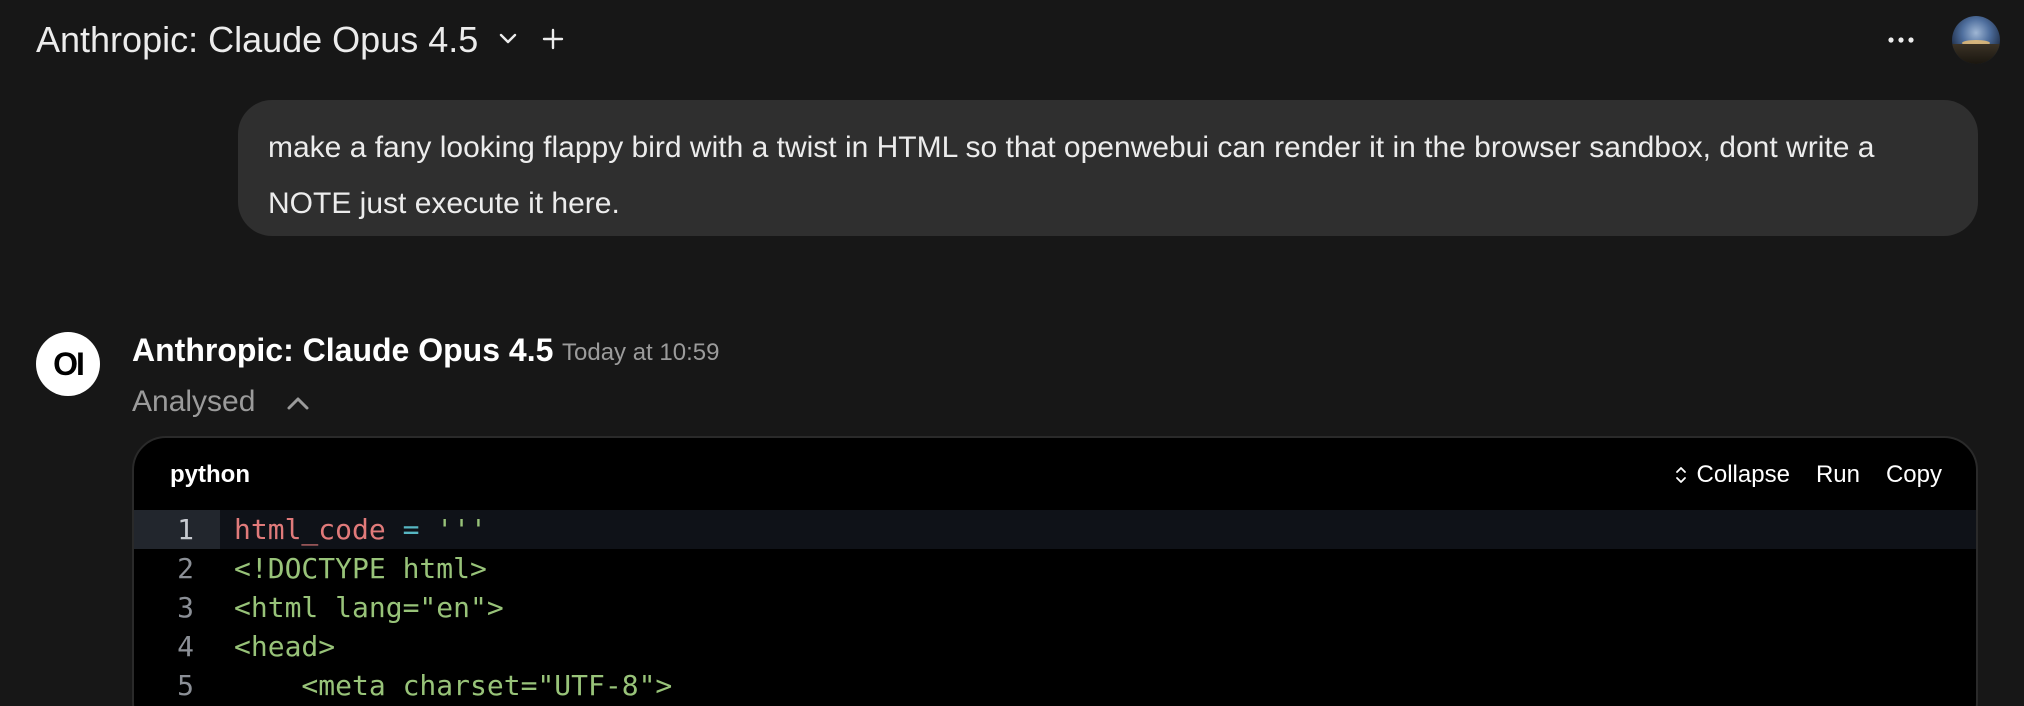 This screenshot has height=706, width=2024. I want to click on collapse-button: Collapse, so click(1732, 475).